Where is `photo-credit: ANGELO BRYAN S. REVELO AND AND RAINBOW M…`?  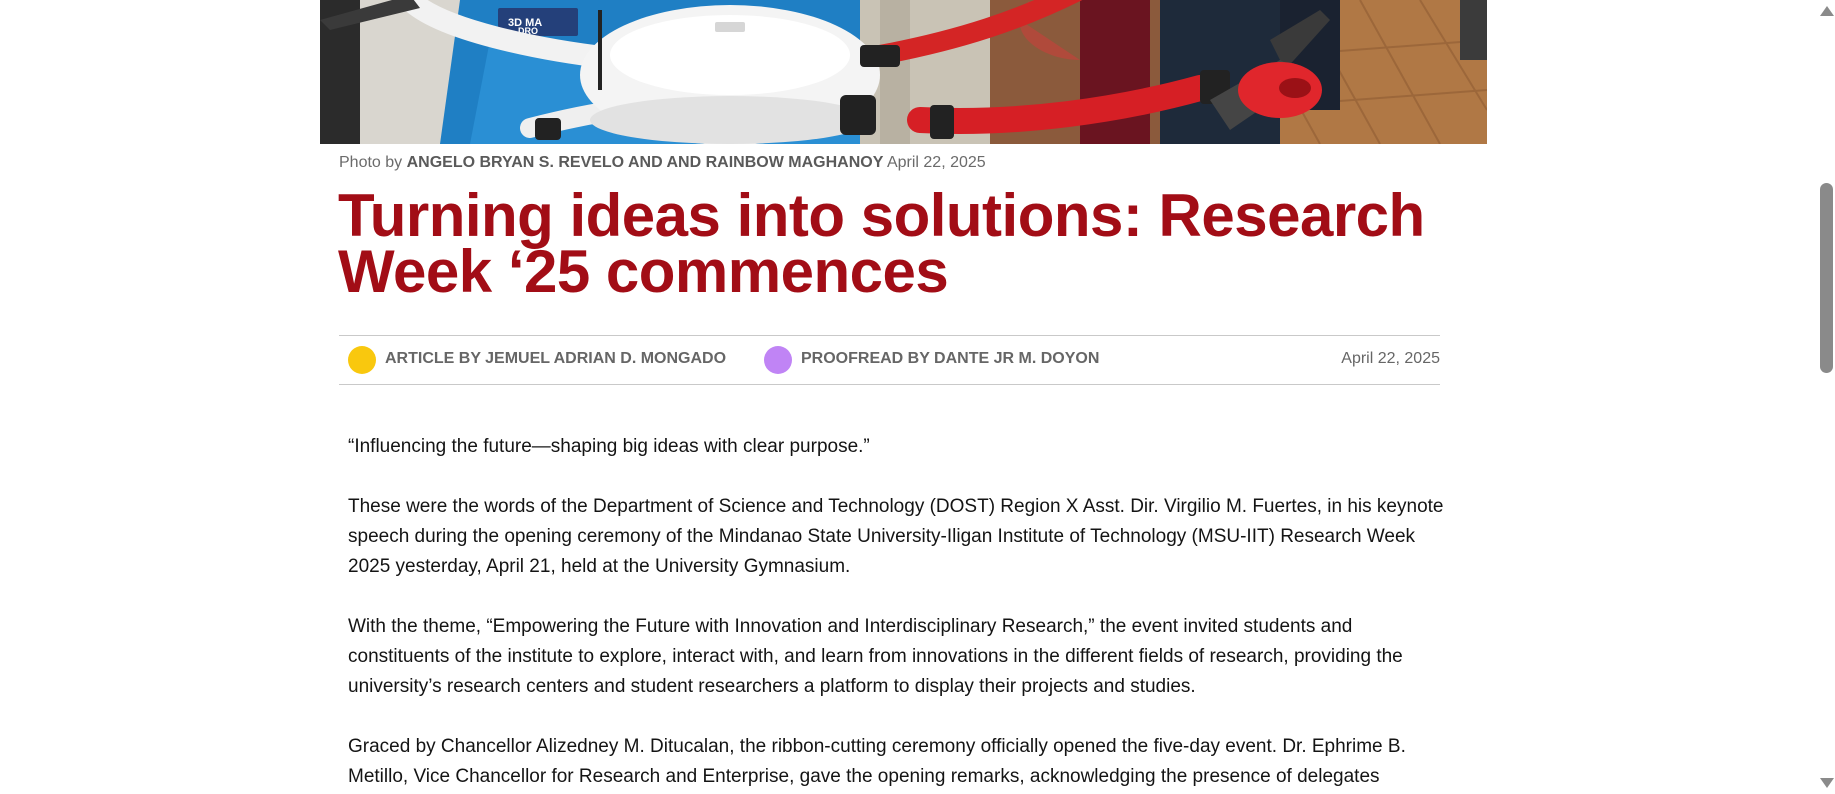
photo-credit: ANGELO BRYAN S. REVELO AND AND RAINBOW M… is located at coordinates (645, 162).